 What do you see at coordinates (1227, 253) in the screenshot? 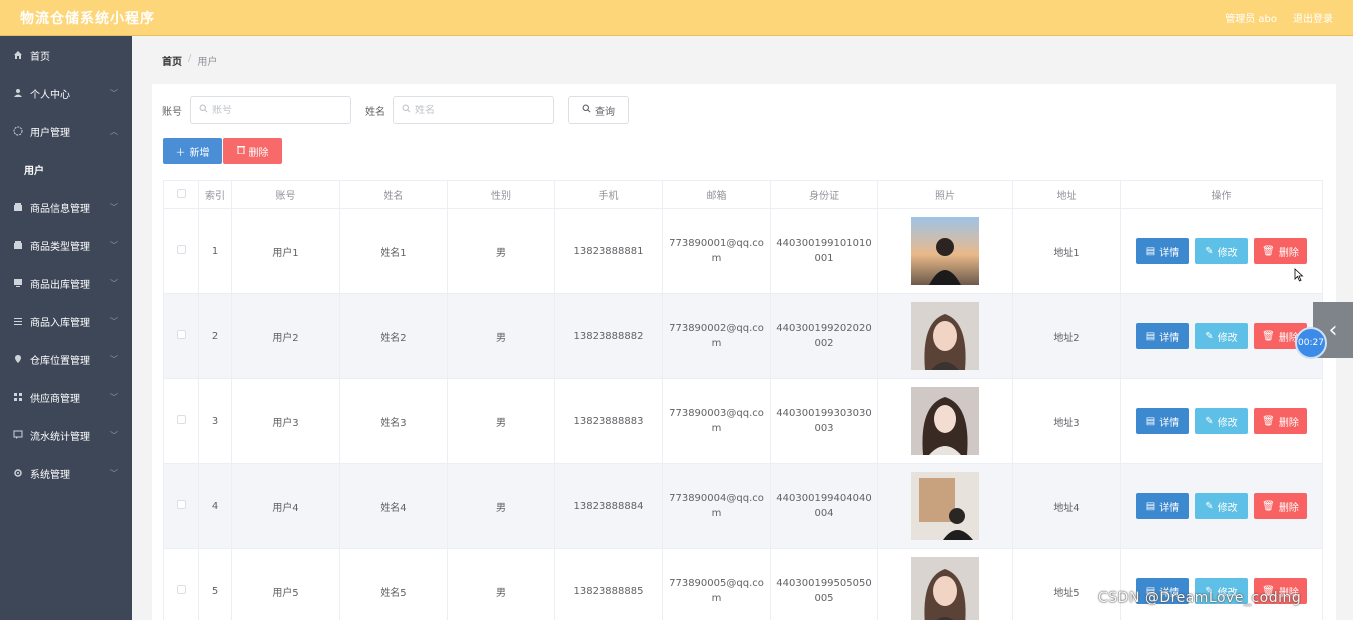
I see `edit-label: 修改` at bounding box center [1227, 253].